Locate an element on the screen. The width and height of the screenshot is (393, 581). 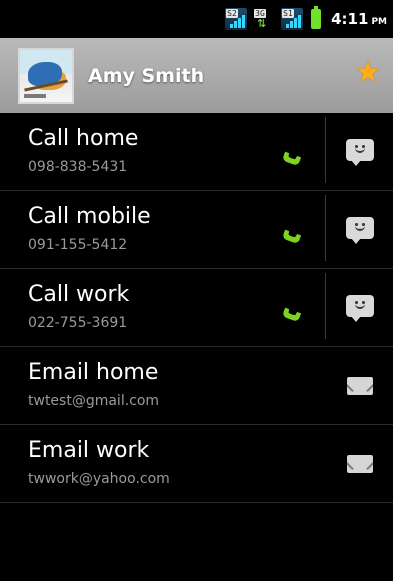
call-work-row: Call work 022-755-3691 is located at coordinates (196, 308).